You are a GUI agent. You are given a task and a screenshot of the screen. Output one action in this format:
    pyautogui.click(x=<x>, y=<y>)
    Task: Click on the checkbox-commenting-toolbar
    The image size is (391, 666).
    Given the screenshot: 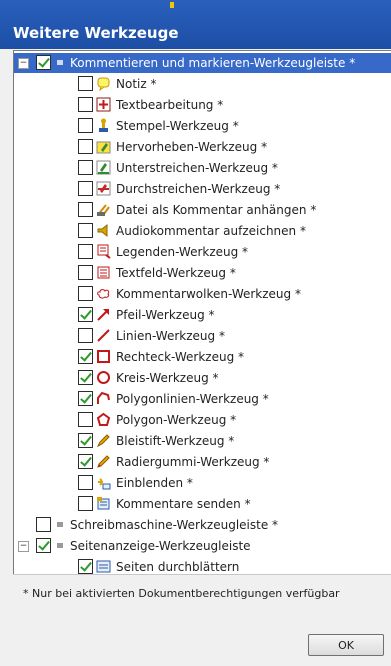 What is the action you would take?
    pyautogui.click(x=43, y=62)
    